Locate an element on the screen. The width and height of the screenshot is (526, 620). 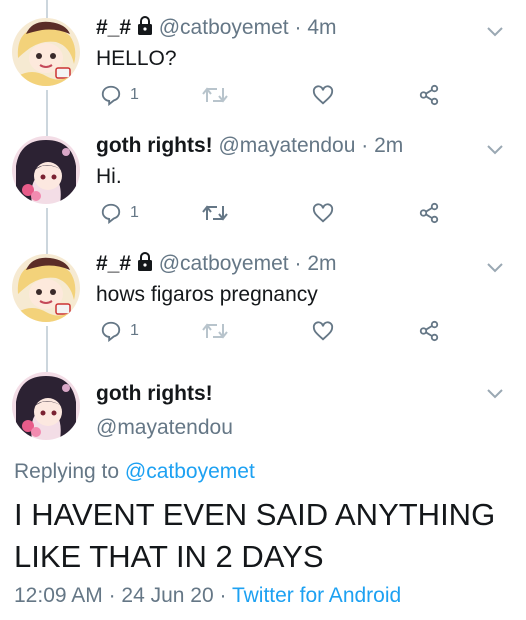
tweet-header: #_# @catboyemet · 2m is located at coordinates (216, 264).